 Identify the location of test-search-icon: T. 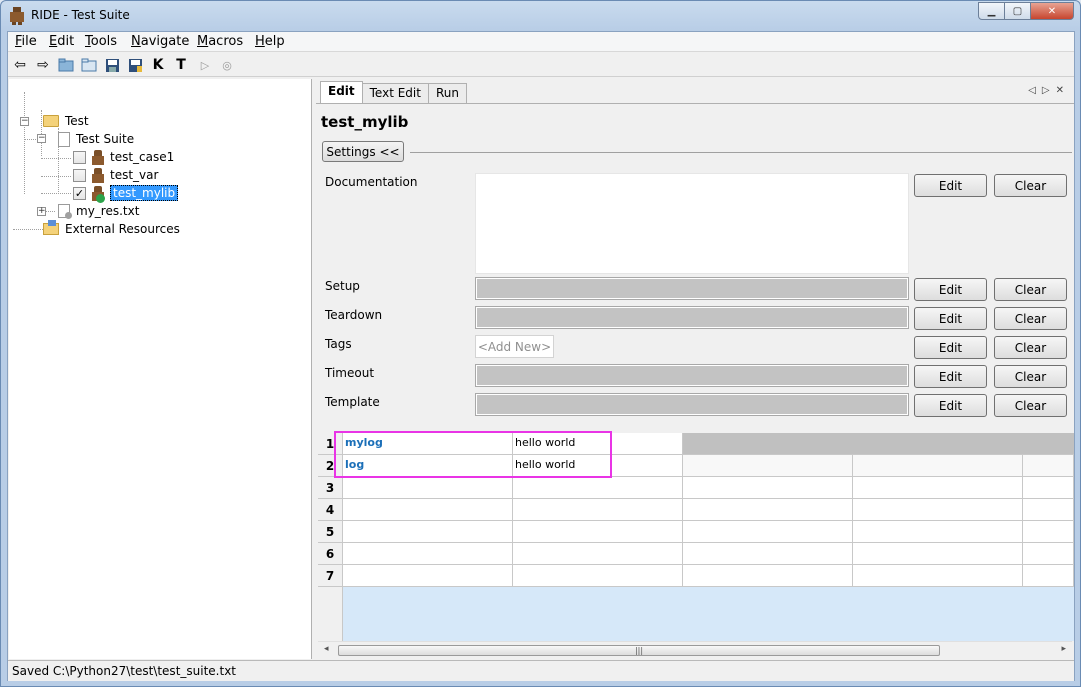
(181, 65).